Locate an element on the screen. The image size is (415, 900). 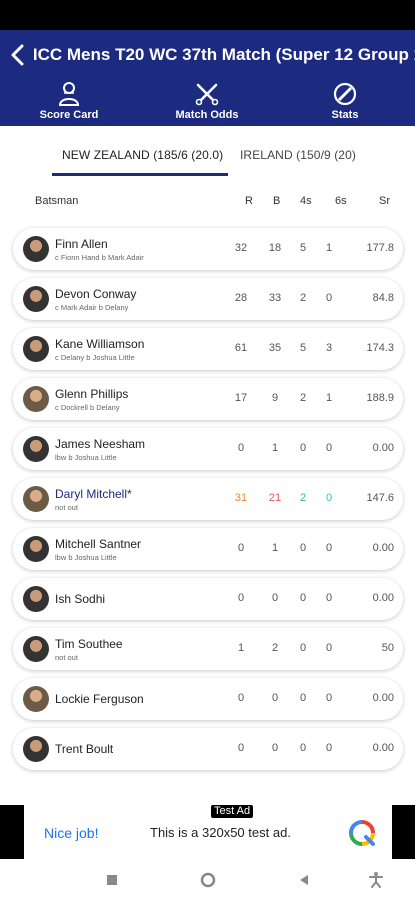
tab-stats: Stats is located at coordinates (345, 101).